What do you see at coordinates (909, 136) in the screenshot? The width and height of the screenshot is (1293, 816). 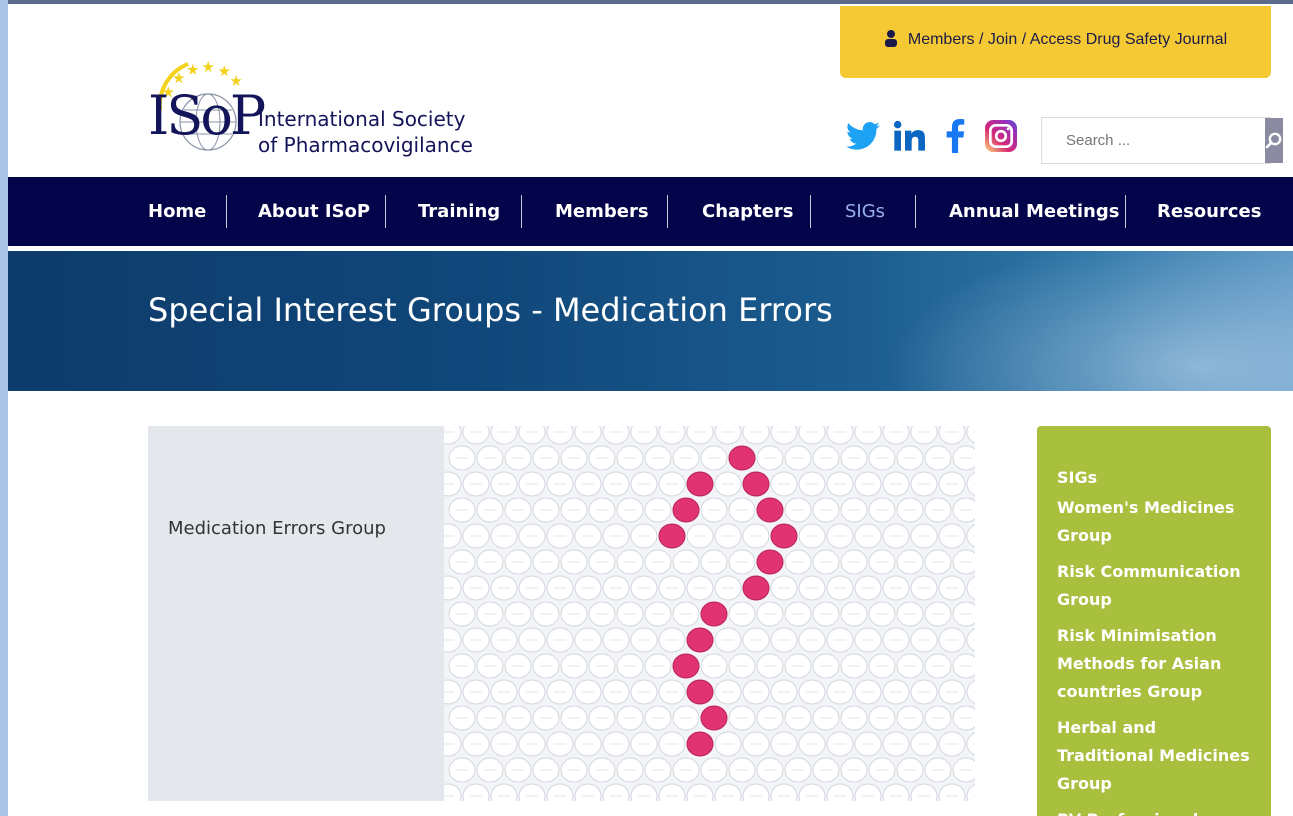 I see `linkedin-icon` at bounding box center [909, 136].